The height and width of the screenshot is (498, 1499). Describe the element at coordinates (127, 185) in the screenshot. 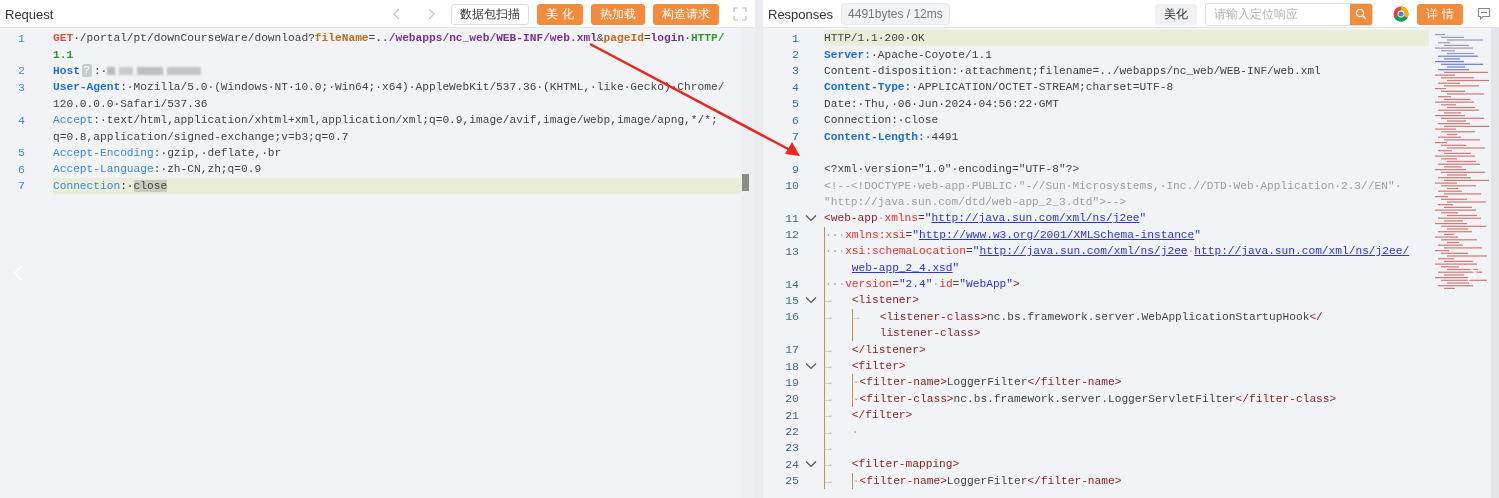

I see `code-text: :·` at that location.